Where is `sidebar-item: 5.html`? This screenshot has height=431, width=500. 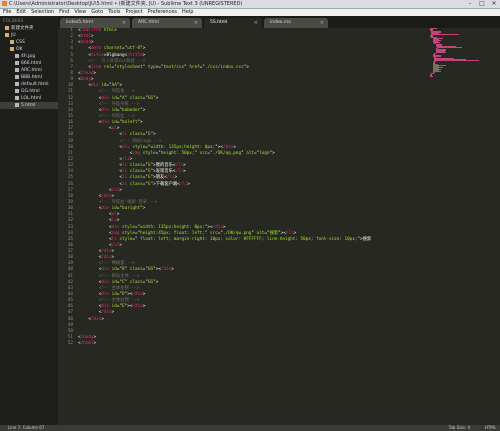
sidebar-item: 5.html is located at coordinates (29, 105).